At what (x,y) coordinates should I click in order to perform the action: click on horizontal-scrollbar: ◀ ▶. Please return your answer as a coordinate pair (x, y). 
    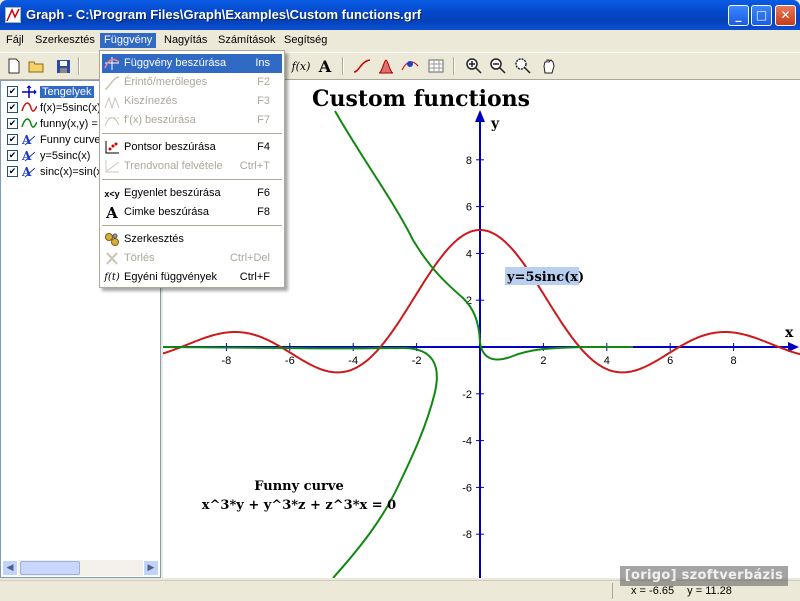
    Looking at the image, I should click on (80, 568).